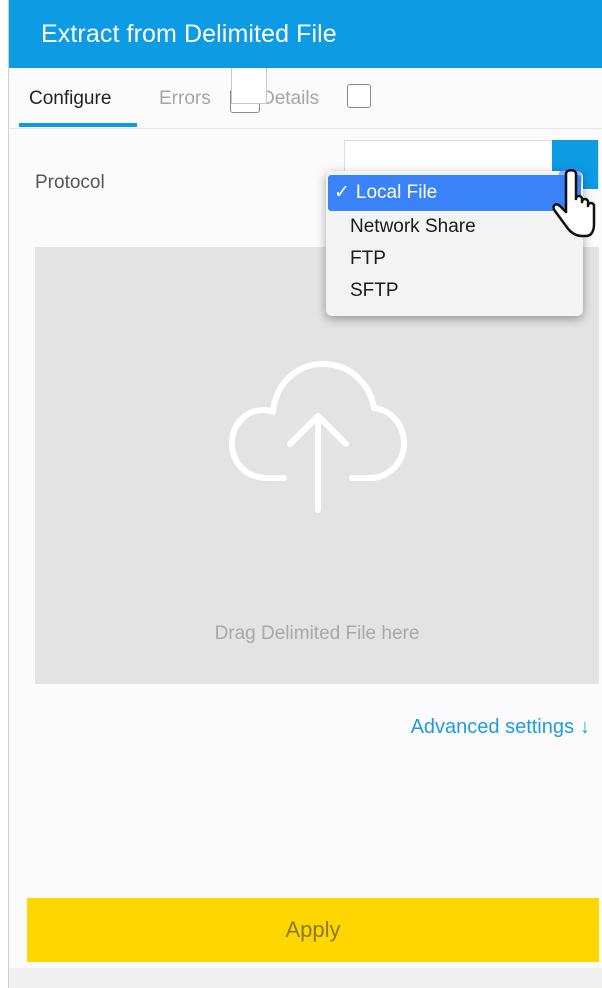 The height and width of the screenshot is (988, 602). I want to click on tab-bar: Configure Errors Details, so click(305, 98).